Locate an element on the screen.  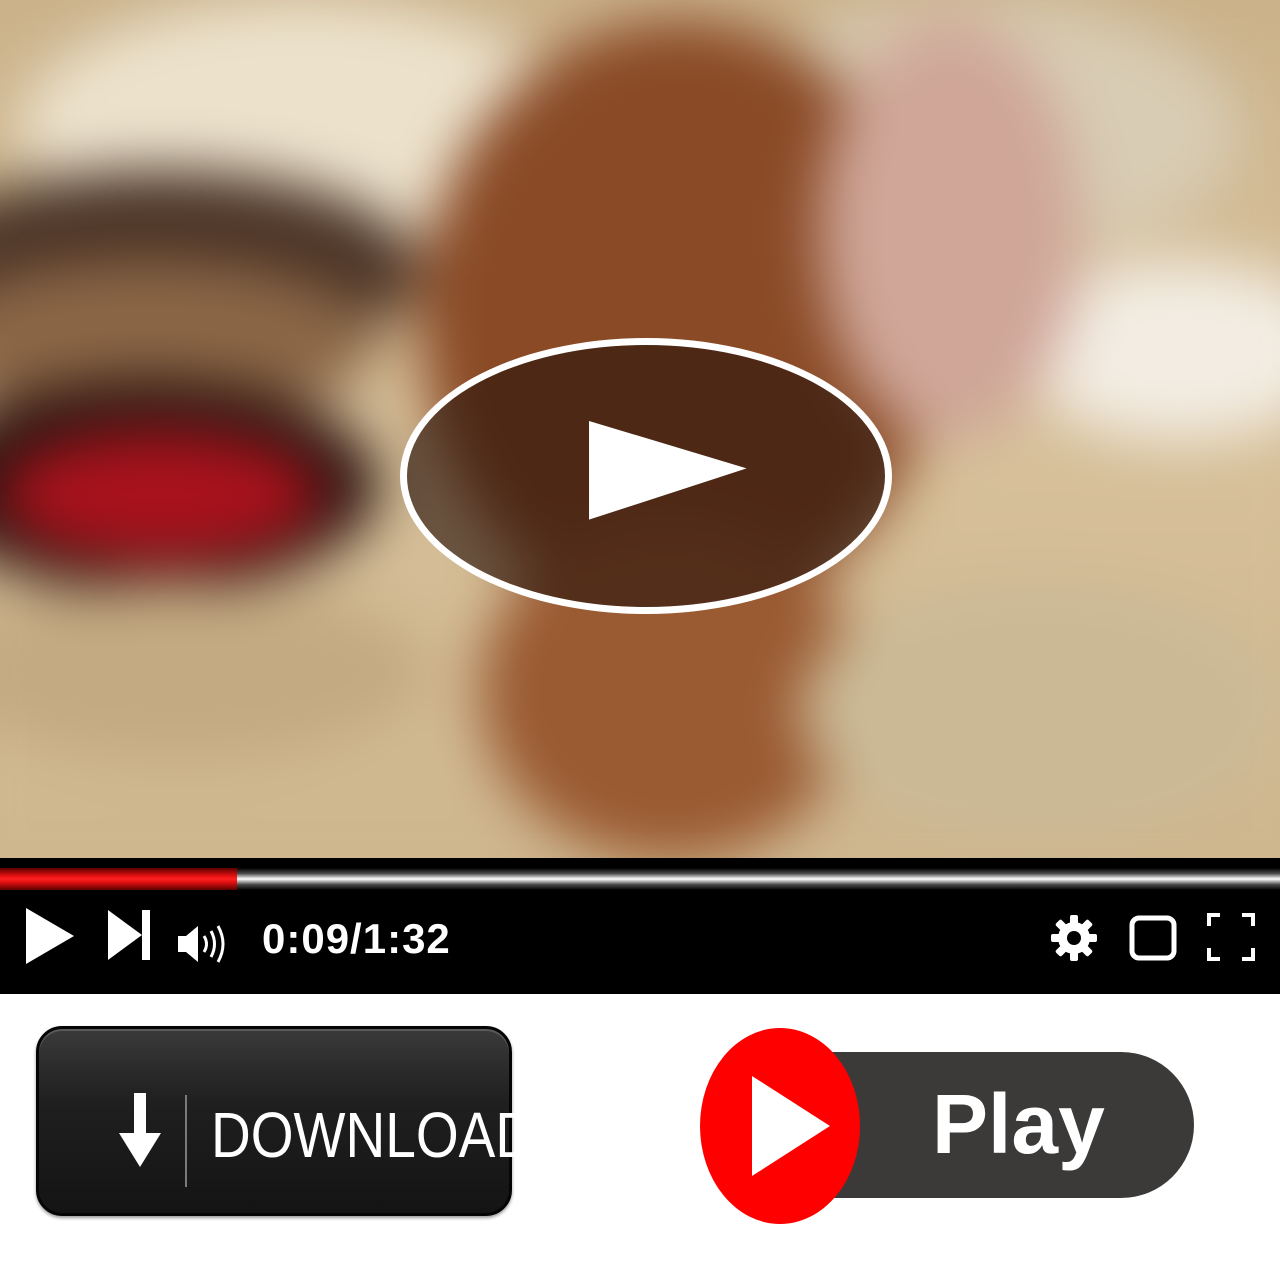
miniplayer-button is located at coordinates (1153, 938).